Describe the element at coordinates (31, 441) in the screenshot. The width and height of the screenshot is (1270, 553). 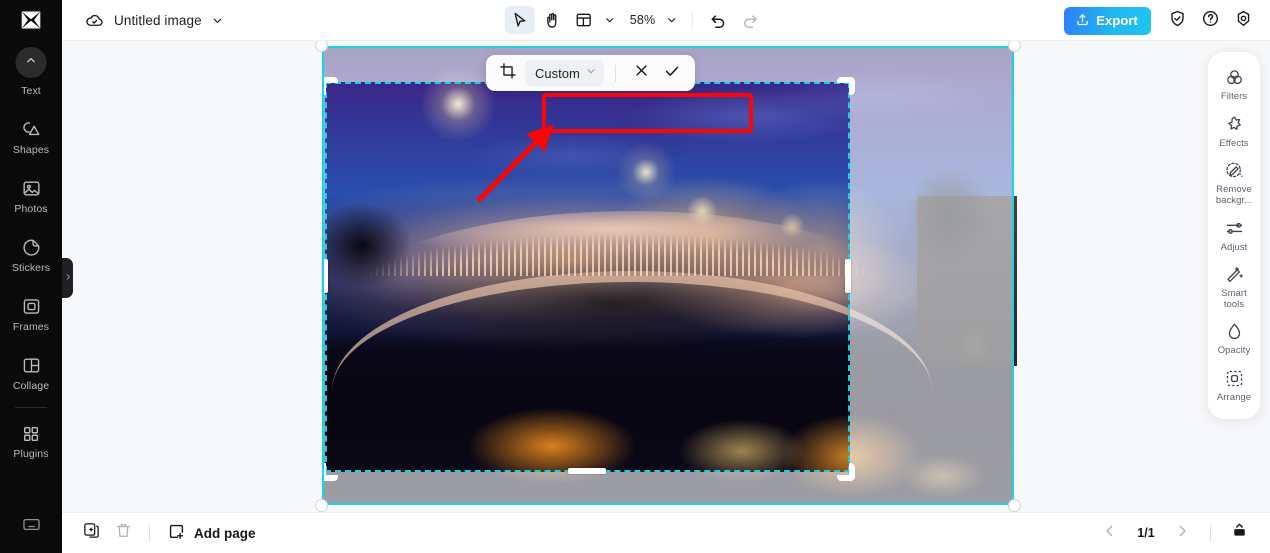
I see `sidebar-item-plugins: Plugins` at that location.